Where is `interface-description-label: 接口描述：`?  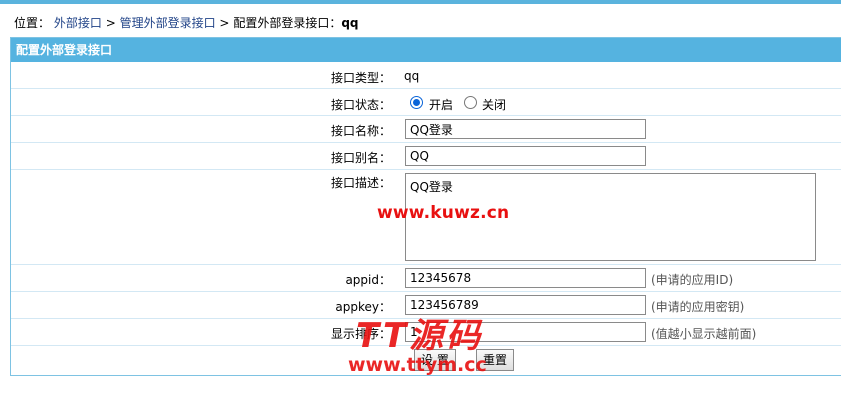
interface-description-label: 接口描述： is located at coordinates (360, 183).